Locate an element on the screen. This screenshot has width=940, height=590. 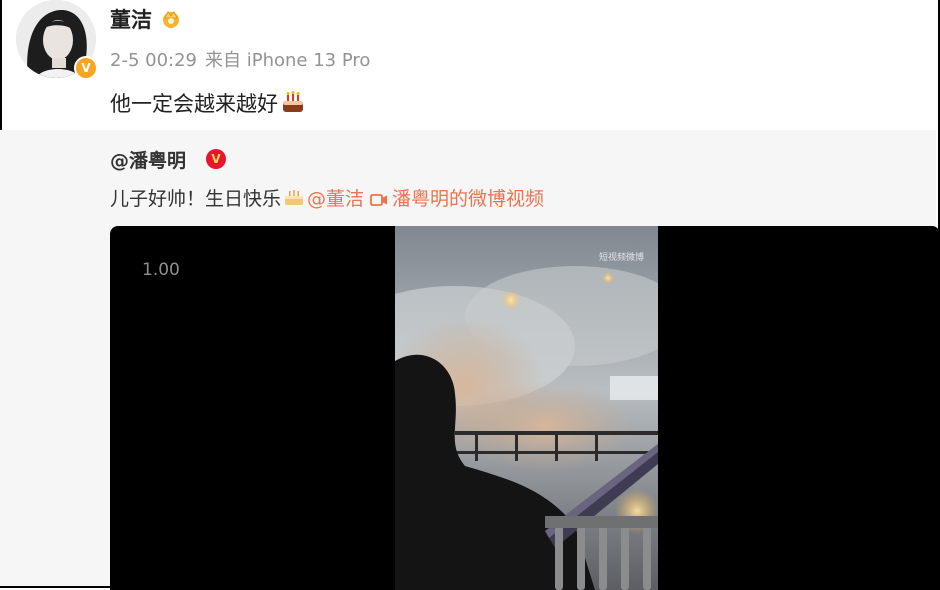
post-text-content: 他一定会越来越好 is located at coordinates (194, 104).